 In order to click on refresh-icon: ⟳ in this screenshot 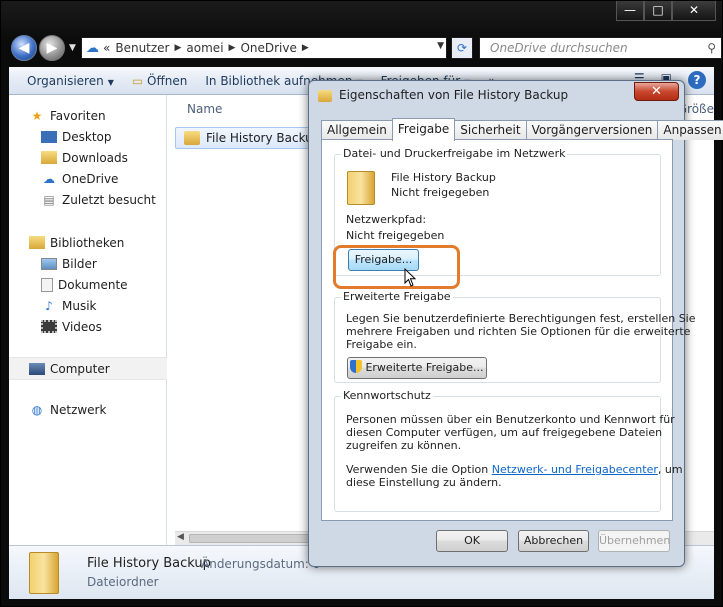, I will do `click(462, 48)`.